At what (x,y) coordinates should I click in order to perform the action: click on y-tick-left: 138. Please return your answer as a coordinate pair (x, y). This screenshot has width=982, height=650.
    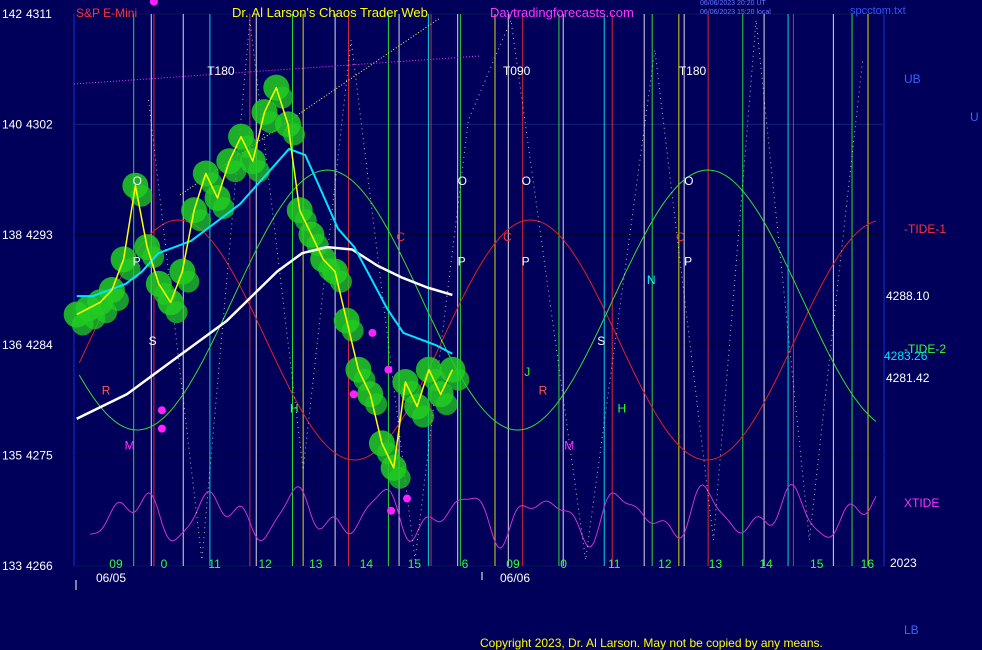
    Looking at the image, I should click on (12, 235).